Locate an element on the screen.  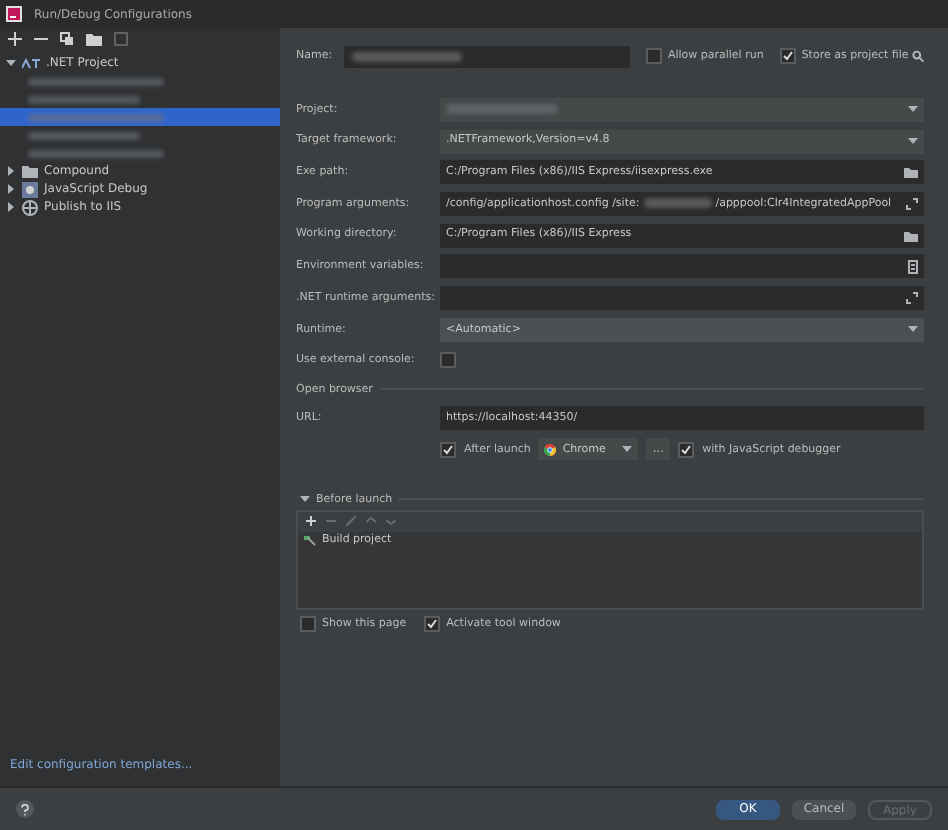
name-field is located at coordinates (487, 56).